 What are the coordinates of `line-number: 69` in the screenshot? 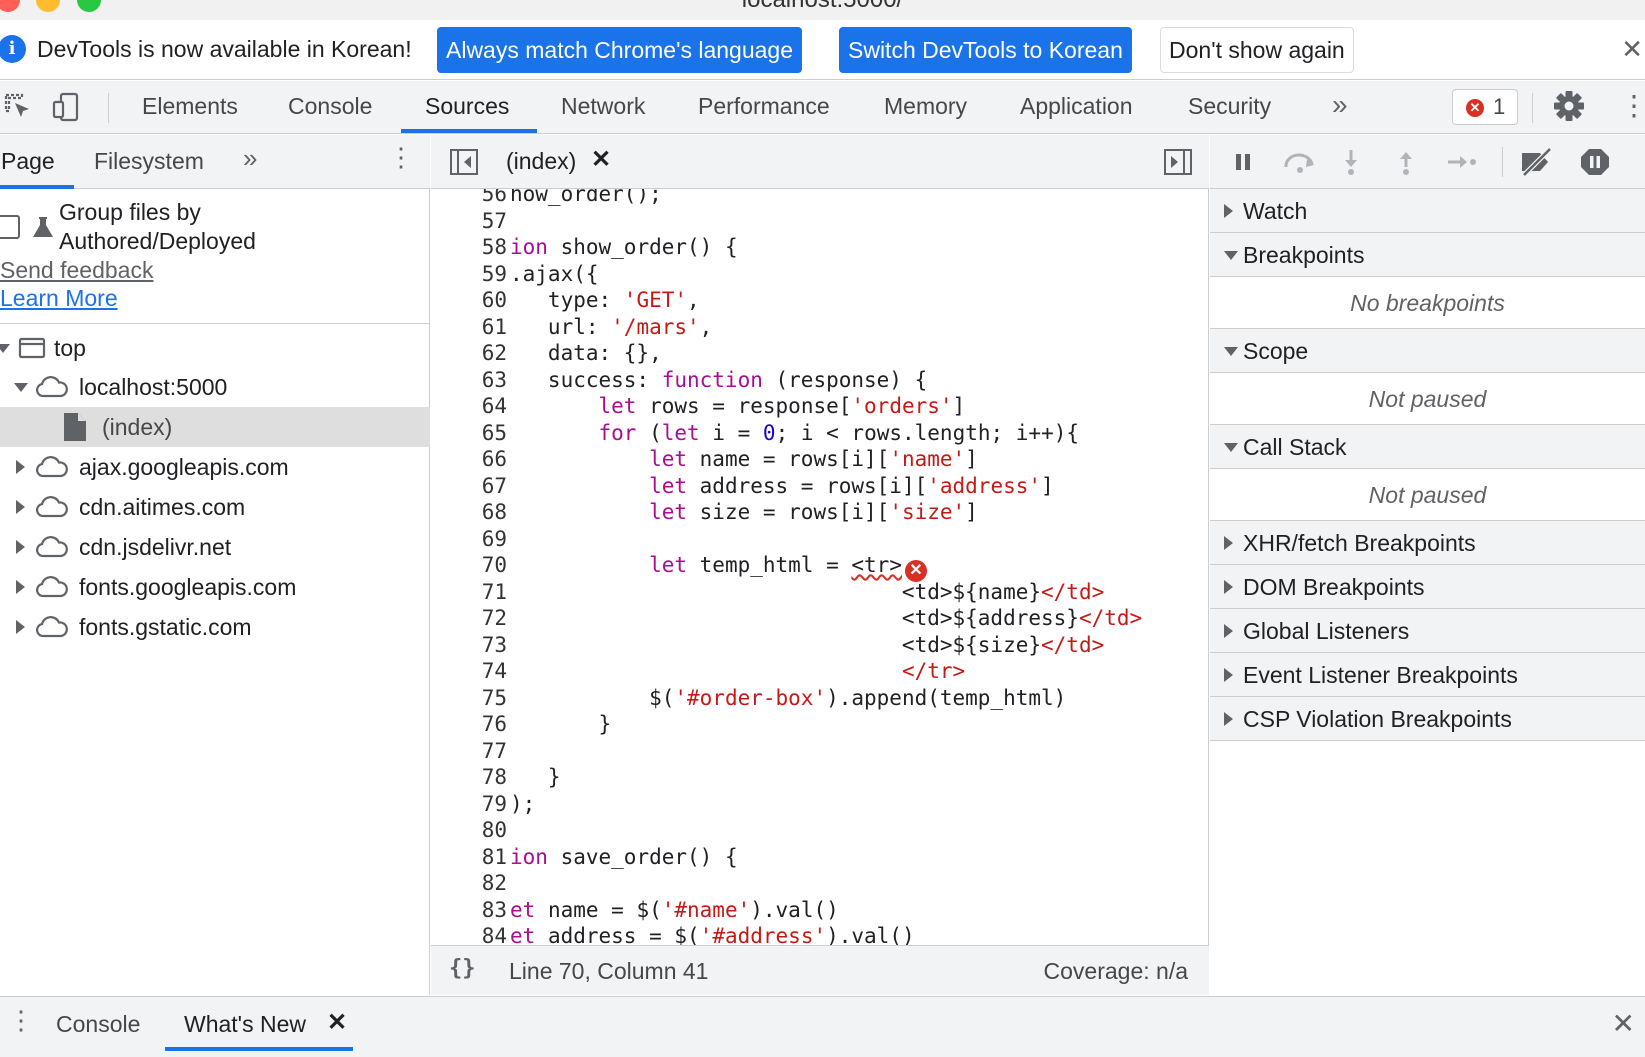 It's located at (469, 539).